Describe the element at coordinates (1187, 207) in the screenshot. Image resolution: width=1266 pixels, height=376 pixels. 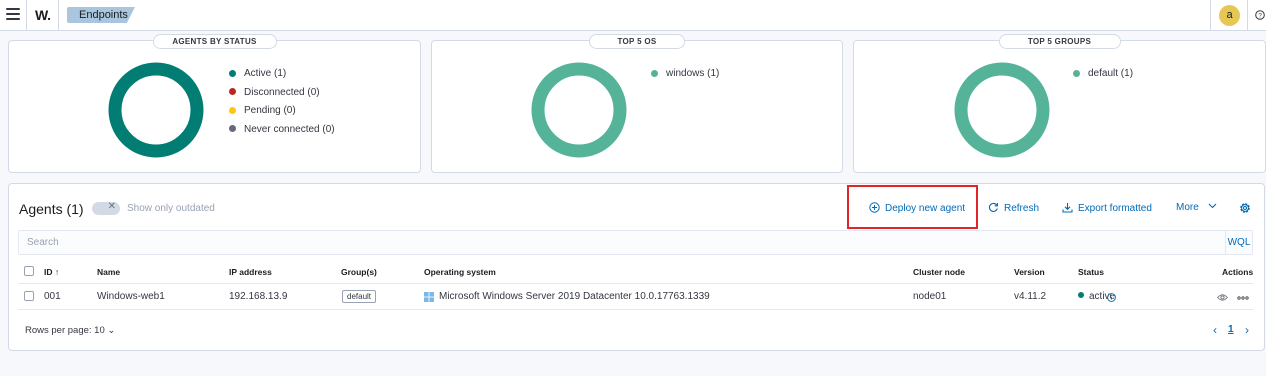
I see `more-label: More` at that location.